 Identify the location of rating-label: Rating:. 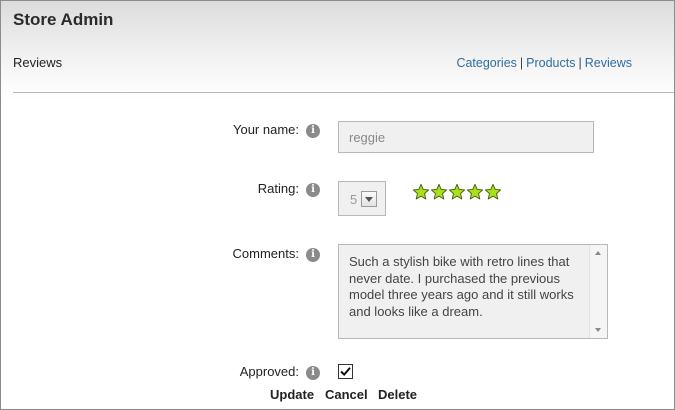
(278, 188).